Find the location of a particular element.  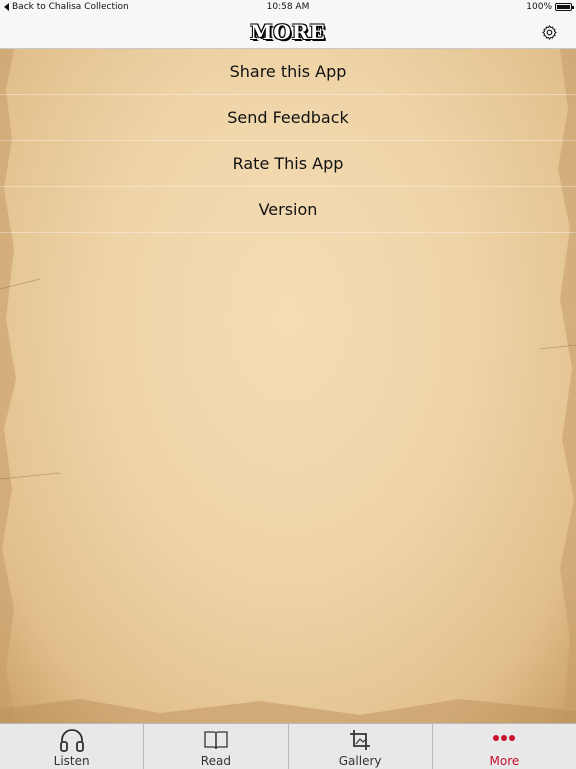

battery-indicator: 100% is located at coordinates (550, 7).